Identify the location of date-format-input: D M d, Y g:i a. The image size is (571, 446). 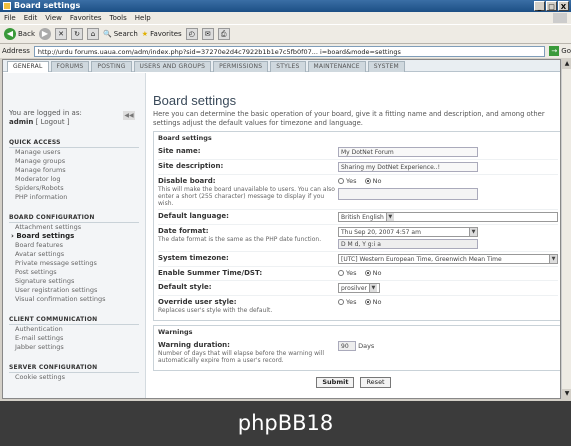
(408, 244).